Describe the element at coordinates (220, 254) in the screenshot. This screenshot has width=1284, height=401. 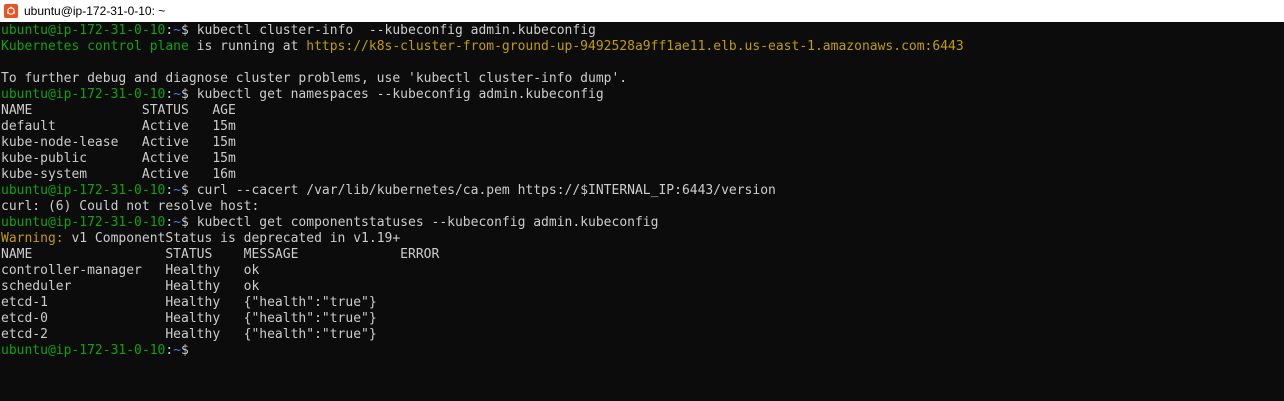
I see `table-header: NAME STATUS MESSAGE ERROR` at that location.